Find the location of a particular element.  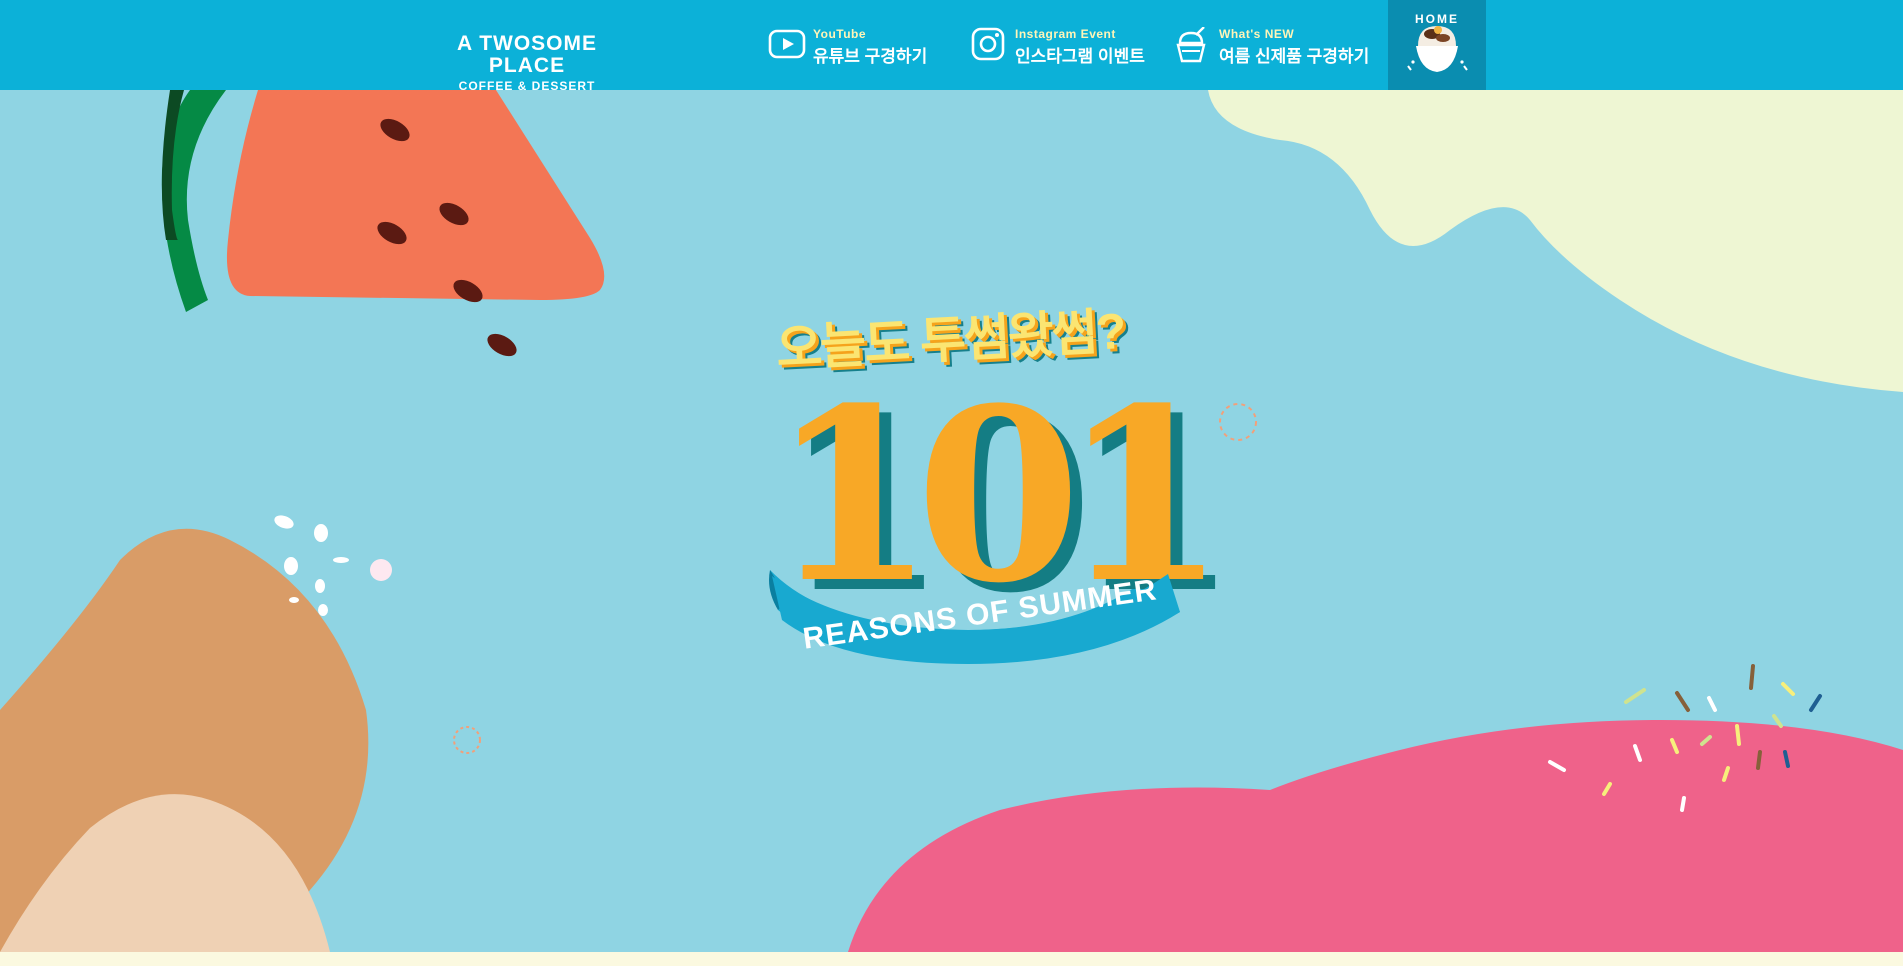

instagram-icon is located at coordinates (990, 45).